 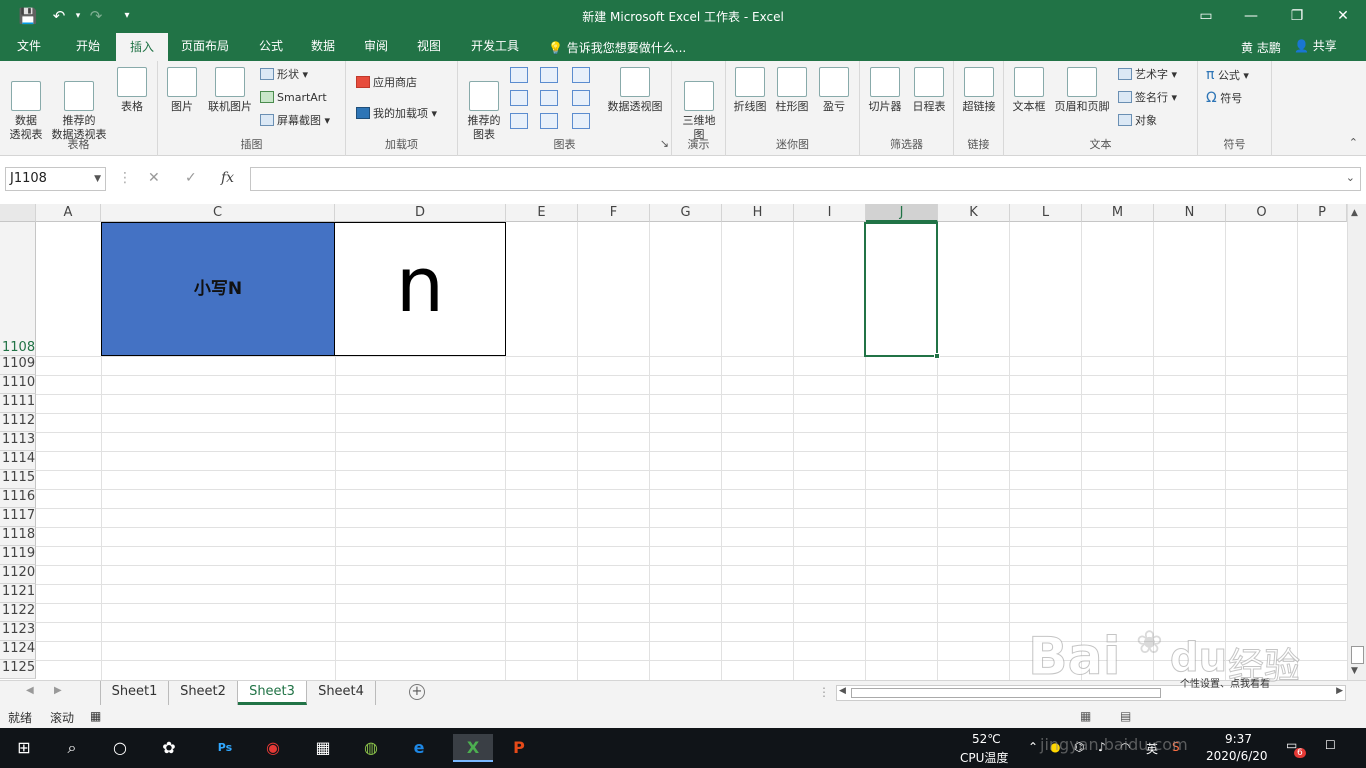 I want to click on radar-chart-icon, so click(x=581, y=121).